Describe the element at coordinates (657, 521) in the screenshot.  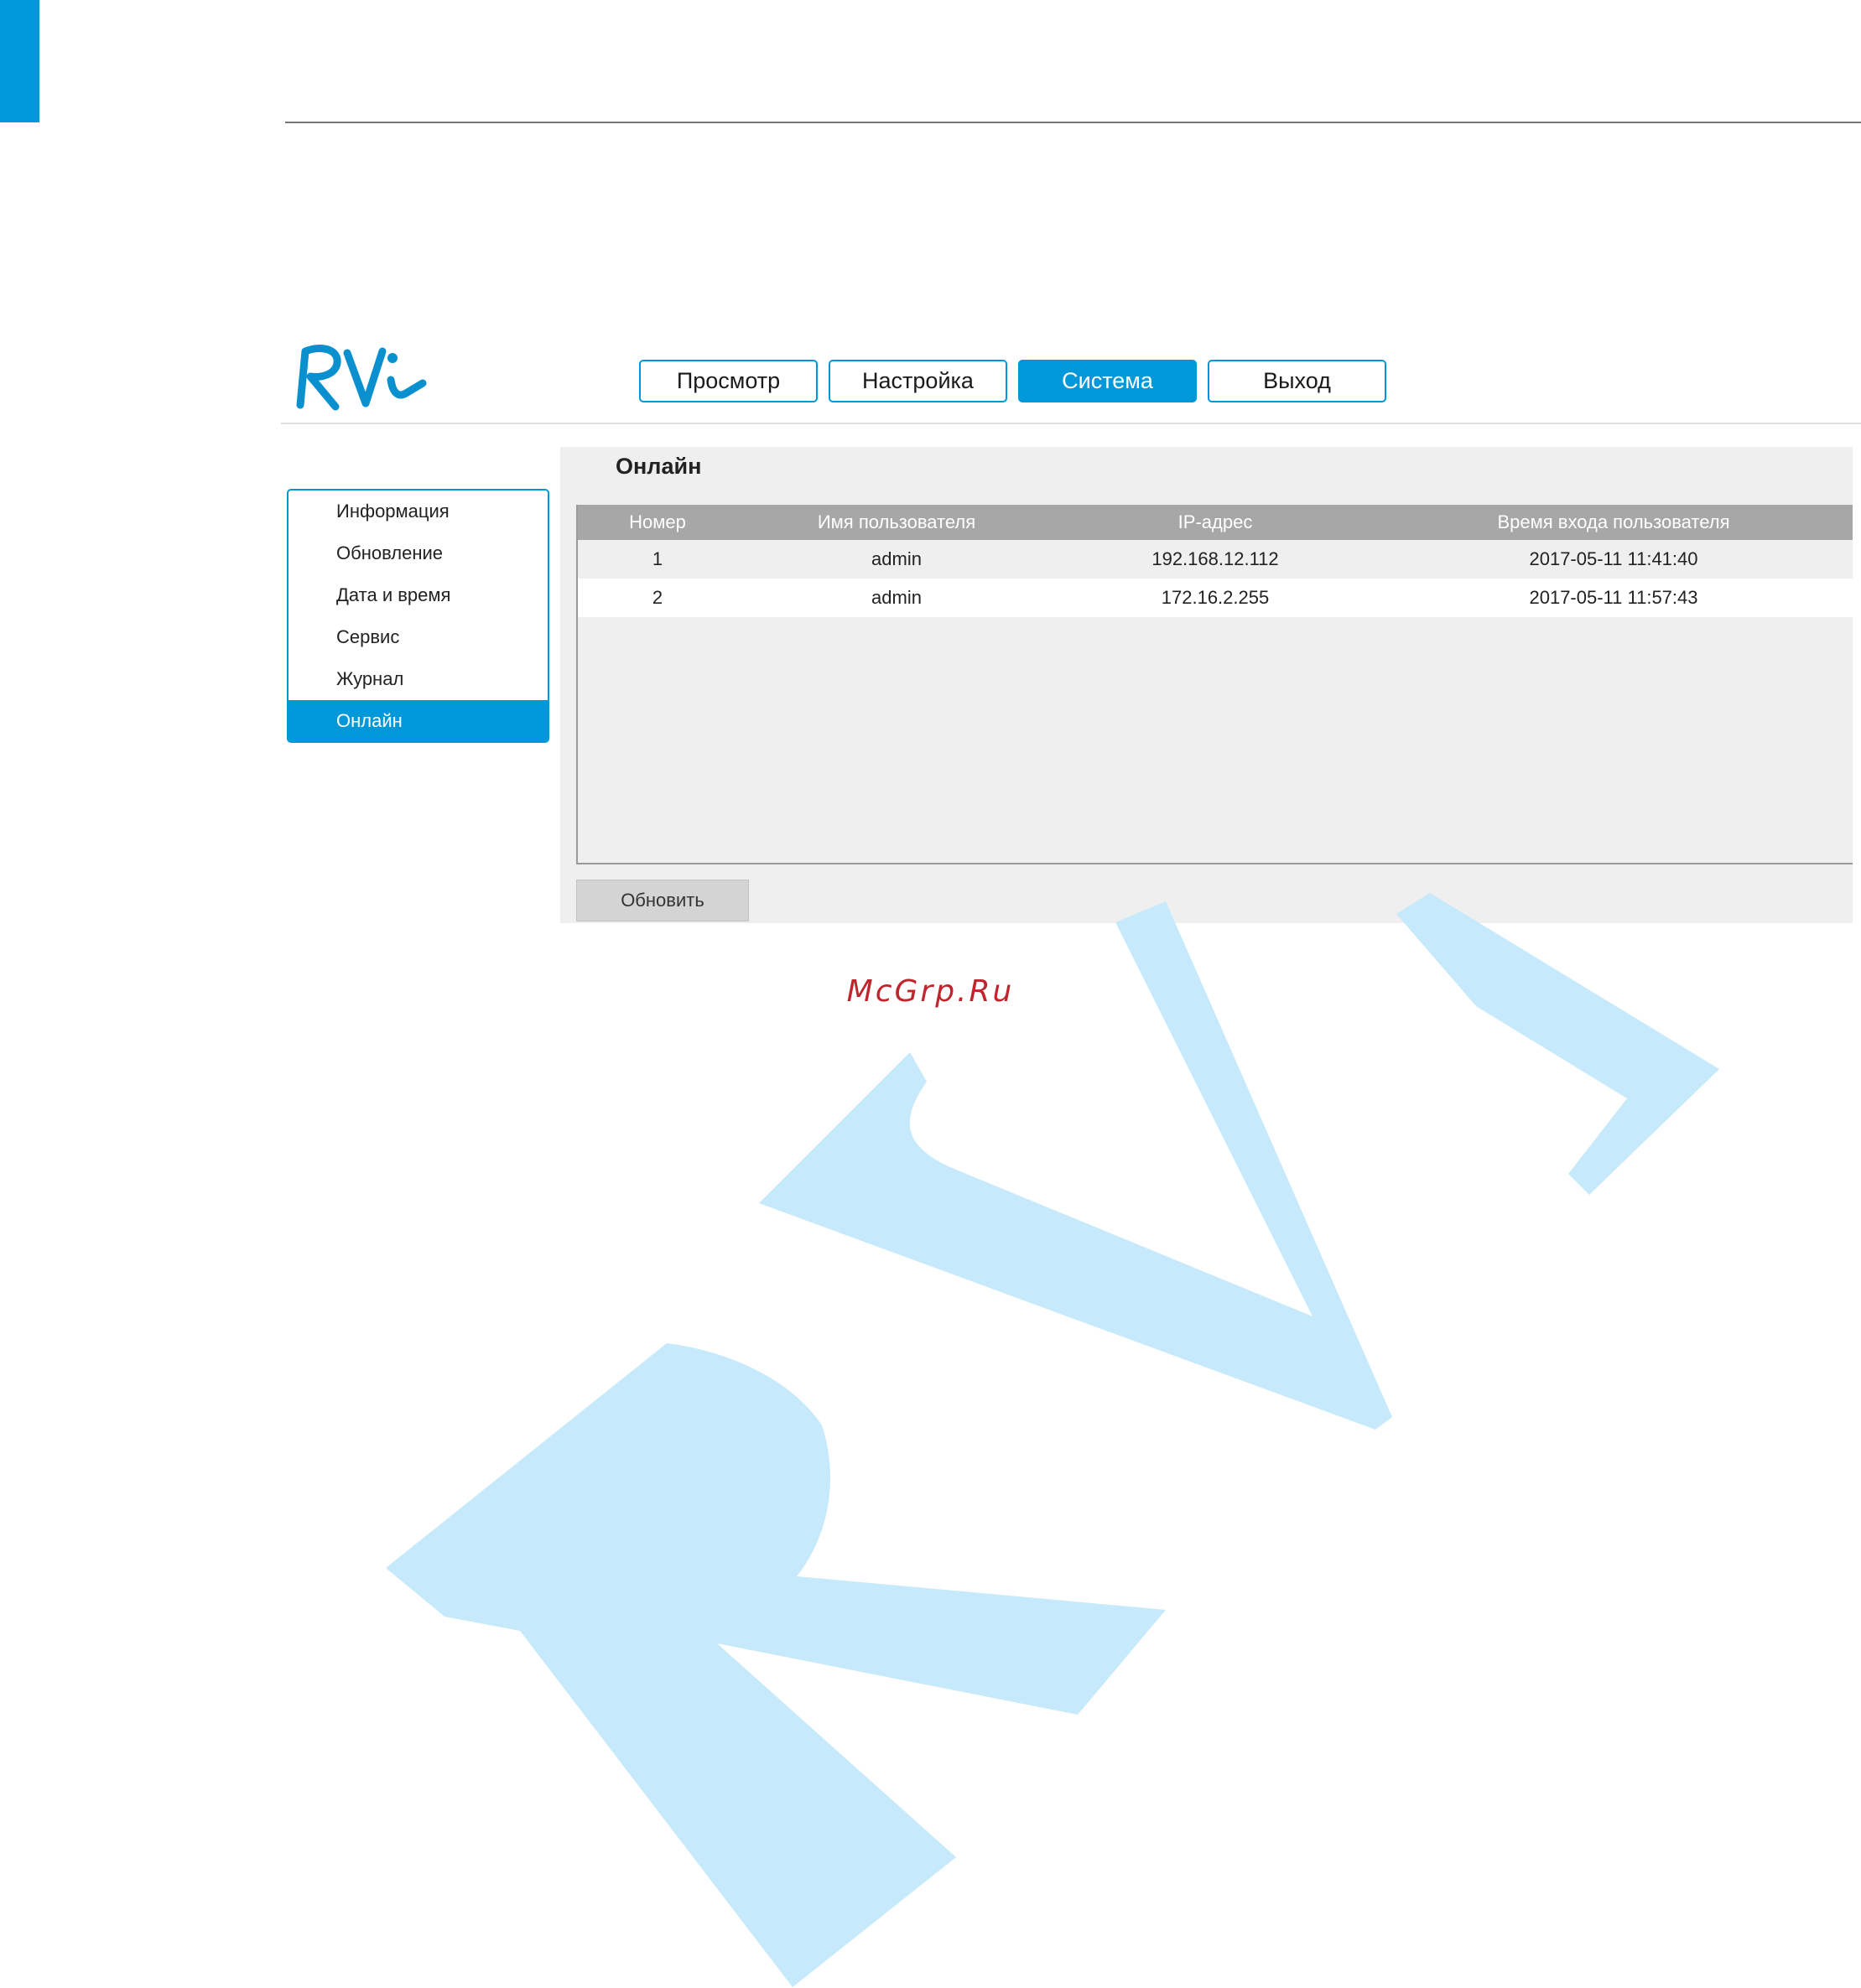
I see `column-header-number: Номер` at that location.